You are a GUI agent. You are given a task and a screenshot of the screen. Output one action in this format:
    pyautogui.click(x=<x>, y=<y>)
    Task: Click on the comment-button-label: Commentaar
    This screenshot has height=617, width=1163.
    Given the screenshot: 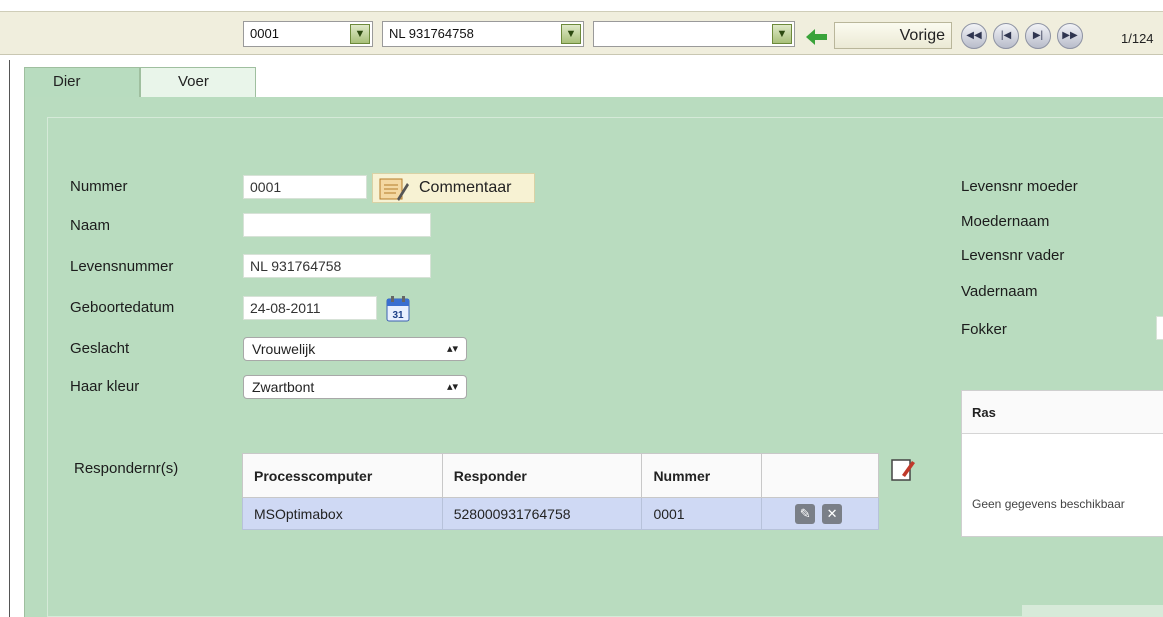 What is the action you would take?
    pyautogui.click(x=465, y=187)
    